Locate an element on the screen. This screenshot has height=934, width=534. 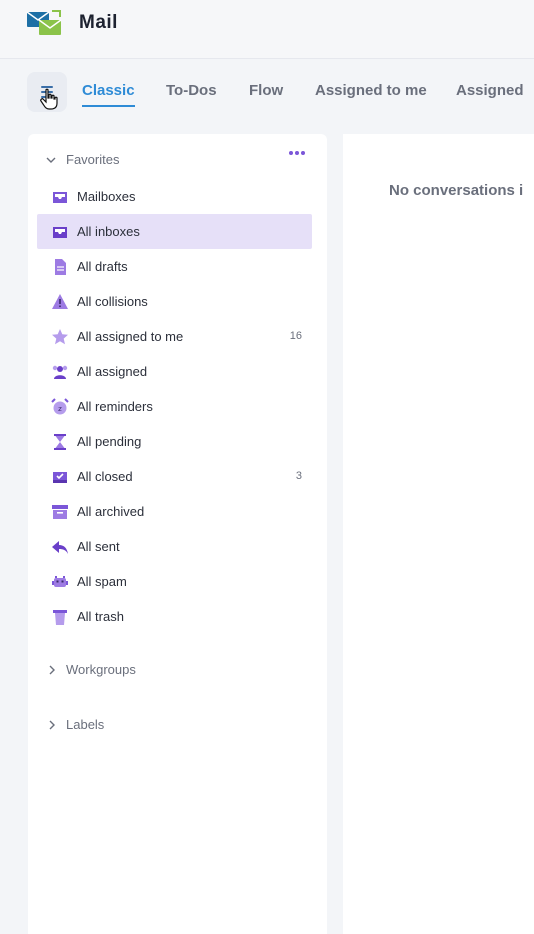
app-title: Mail is located at coordinates (98, 22).